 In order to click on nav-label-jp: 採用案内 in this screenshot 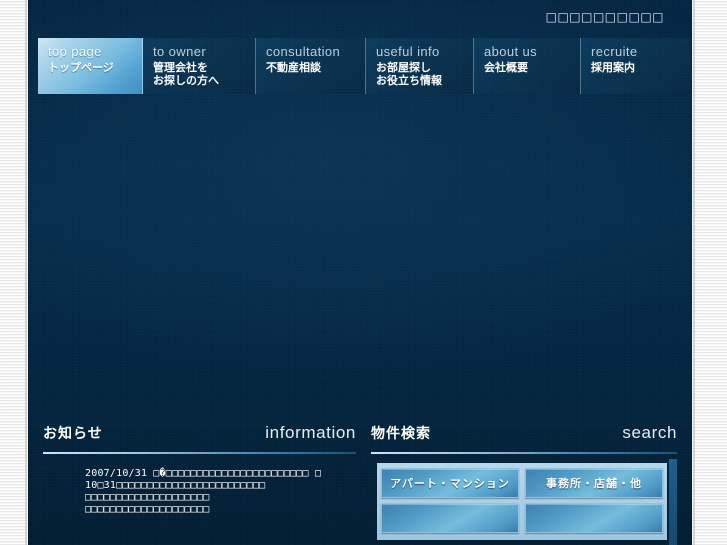, I will do `click(613, 67)`.